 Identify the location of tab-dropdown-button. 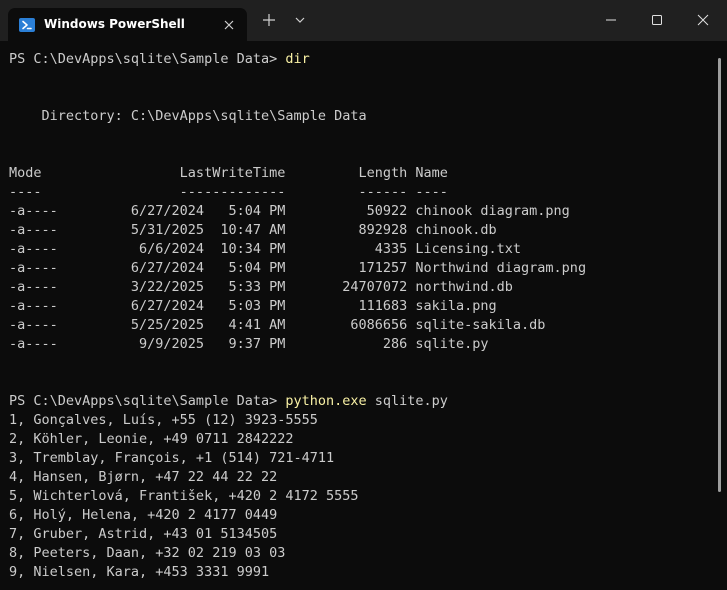
(300, 20).